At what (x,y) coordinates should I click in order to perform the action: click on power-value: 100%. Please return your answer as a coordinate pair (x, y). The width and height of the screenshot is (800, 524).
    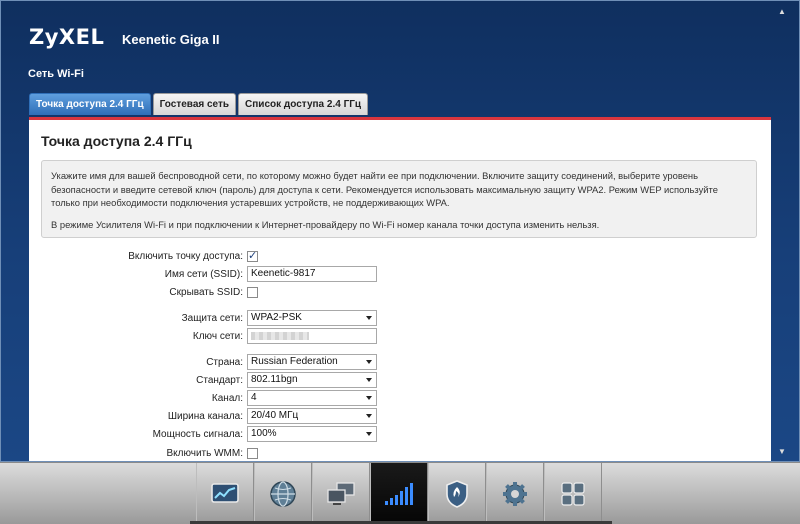
    Looking at the image, I should click on (264, 433).